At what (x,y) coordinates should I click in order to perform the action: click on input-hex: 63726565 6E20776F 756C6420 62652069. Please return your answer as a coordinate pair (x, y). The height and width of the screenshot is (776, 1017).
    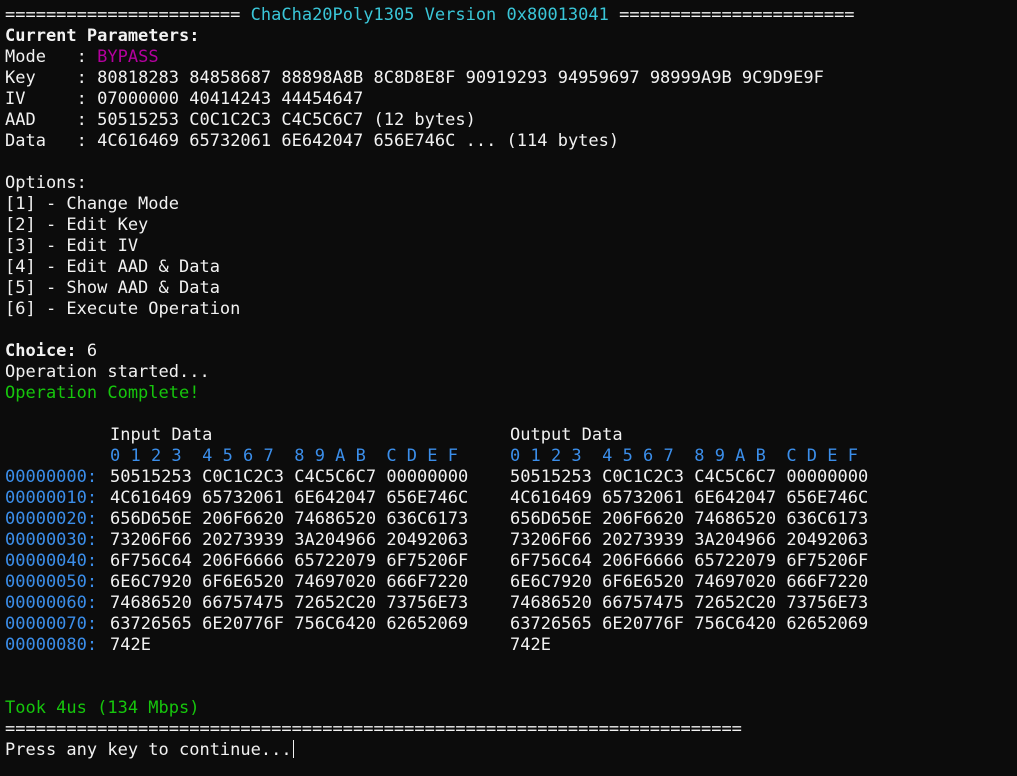
    Looking at the image, I should click on (289, 624).